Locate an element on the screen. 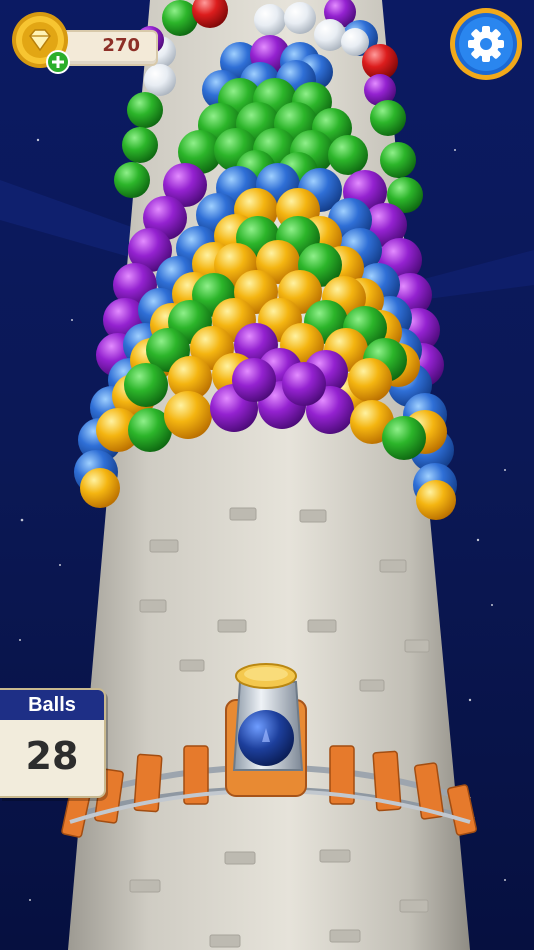 The height and width of the screenshot is (950, 534). balls-remaining-panel: Balls 28 is located at coordinates (53, 743).